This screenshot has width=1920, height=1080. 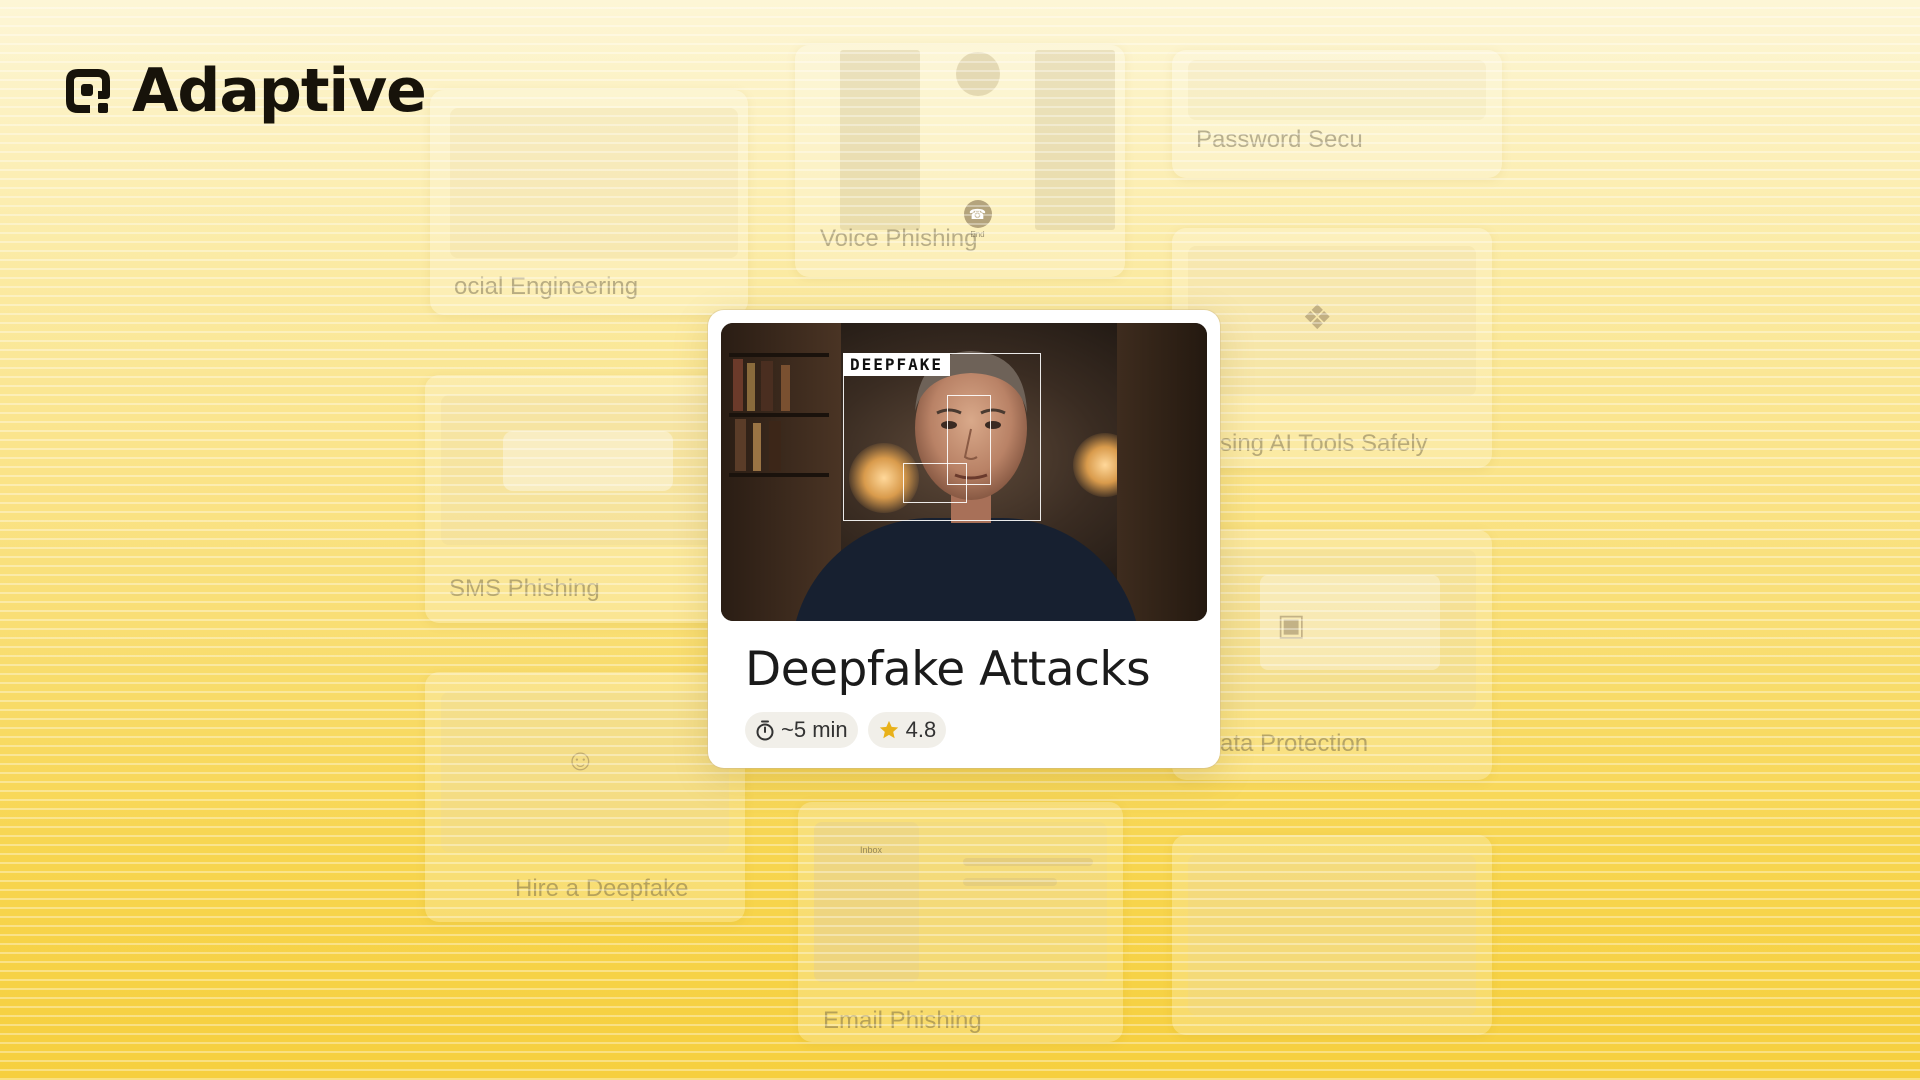 What do you see at coordinates (765, 730) in the screenshot?
I see `stopwatch-icon` at bounding box center [765, 730].